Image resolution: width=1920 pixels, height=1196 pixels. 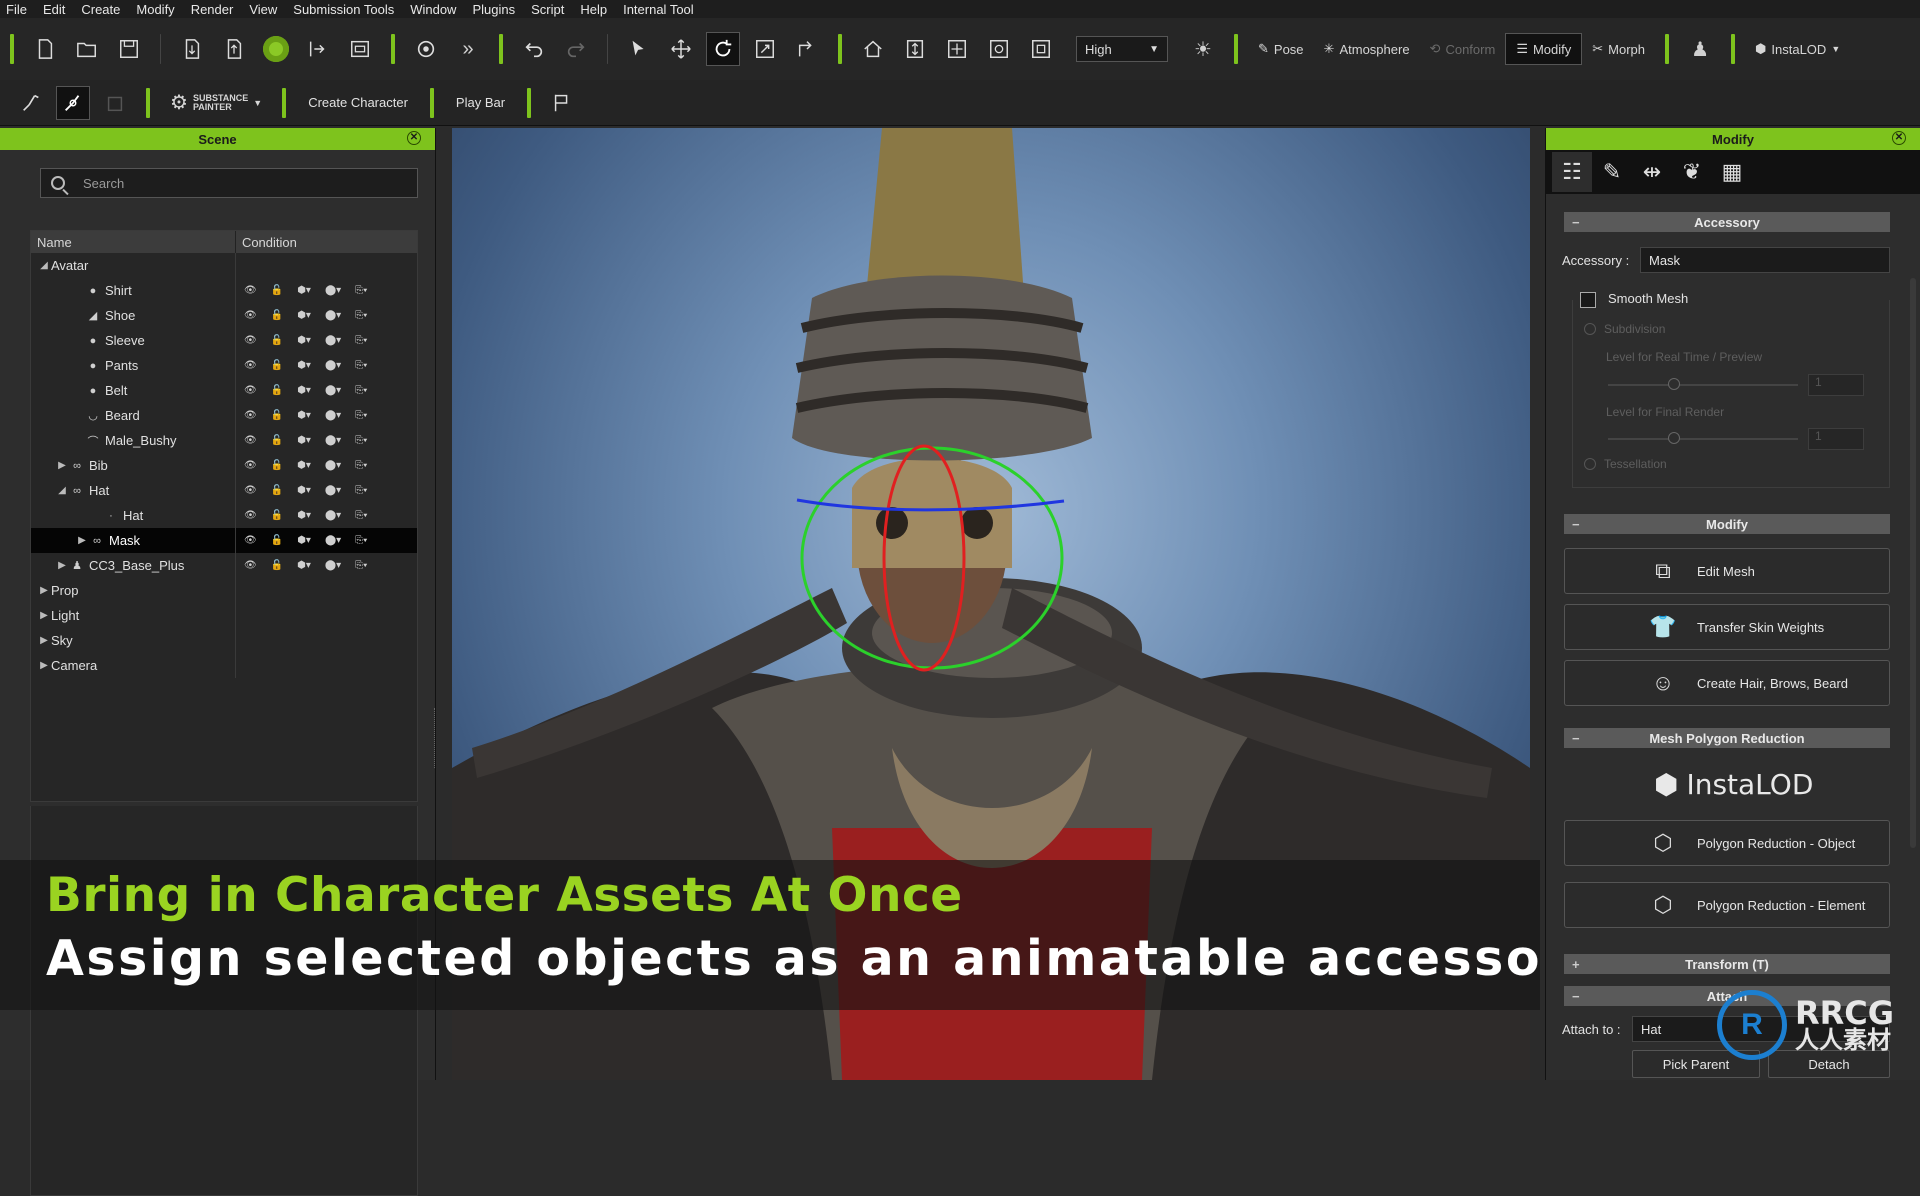 I want to click on create-character-button: Create Character, so click(x=358, y=102).